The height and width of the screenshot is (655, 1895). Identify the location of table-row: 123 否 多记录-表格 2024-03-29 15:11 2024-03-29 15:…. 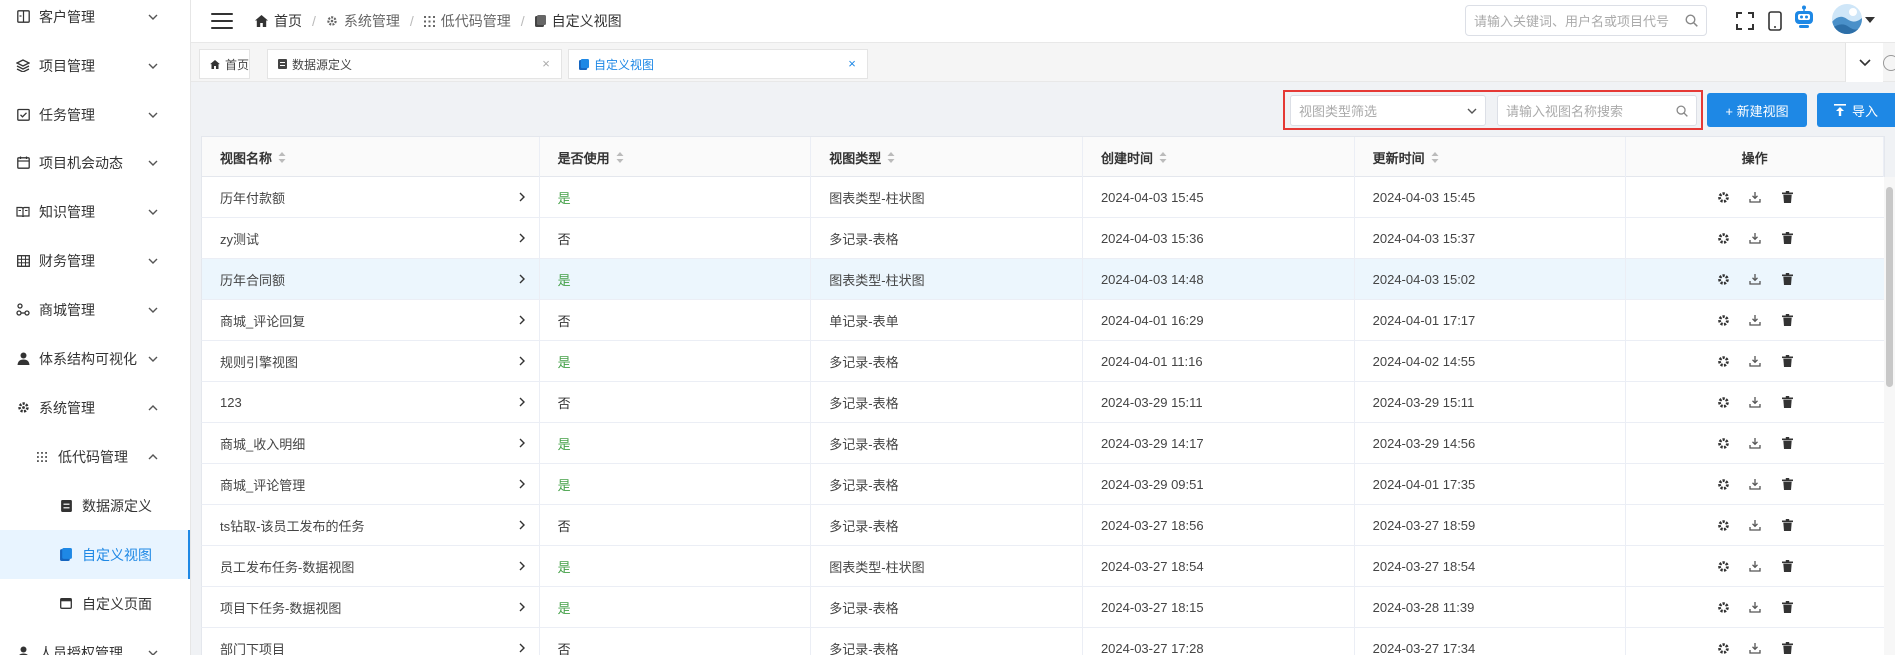
(1043, 402).